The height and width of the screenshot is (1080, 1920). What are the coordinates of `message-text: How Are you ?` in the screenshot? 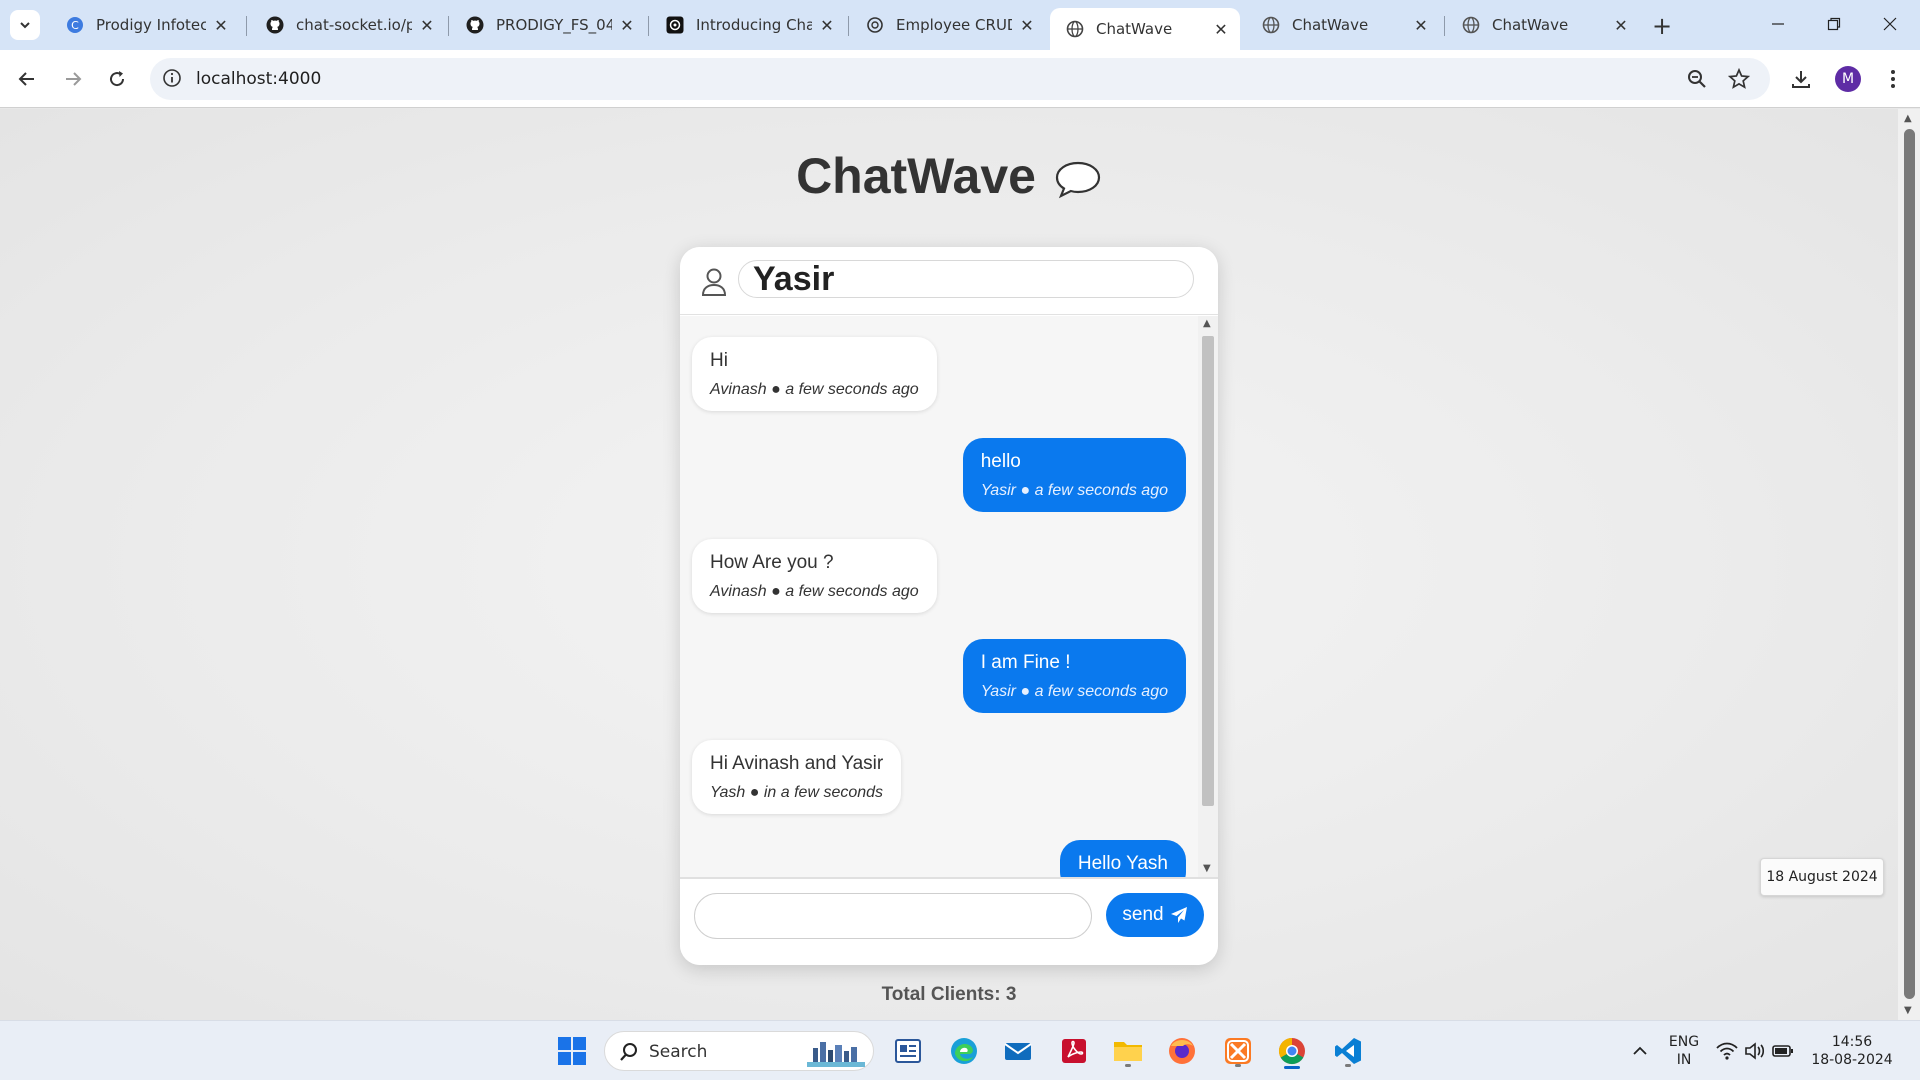 It's located at (772, 562).